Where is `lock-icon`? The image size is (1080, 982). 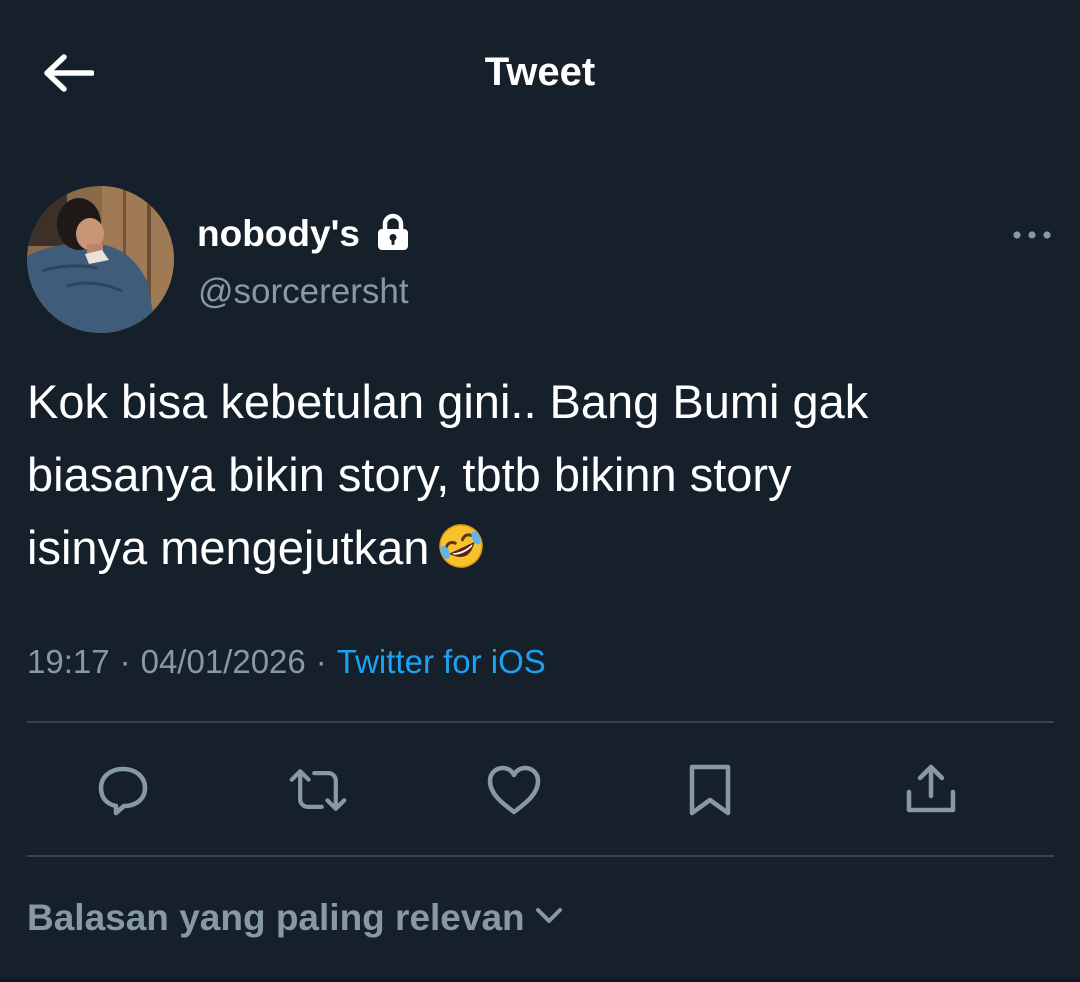 lock-icon is located at coordinates (393, 232).